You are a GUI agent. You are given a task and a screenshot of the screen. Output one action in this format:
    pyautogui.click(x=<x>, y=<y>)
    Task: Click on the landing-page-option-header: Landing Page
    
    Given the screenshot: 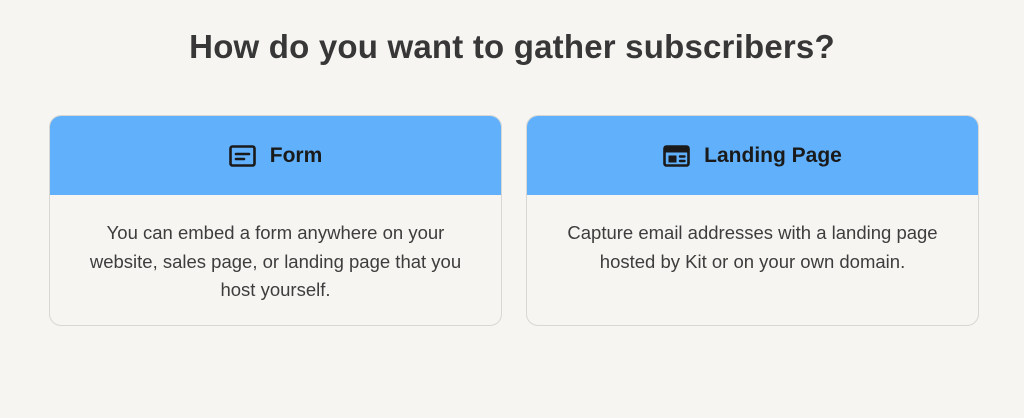 What is the action you would take?
    pyautogui.click(x=752, y=155)
    